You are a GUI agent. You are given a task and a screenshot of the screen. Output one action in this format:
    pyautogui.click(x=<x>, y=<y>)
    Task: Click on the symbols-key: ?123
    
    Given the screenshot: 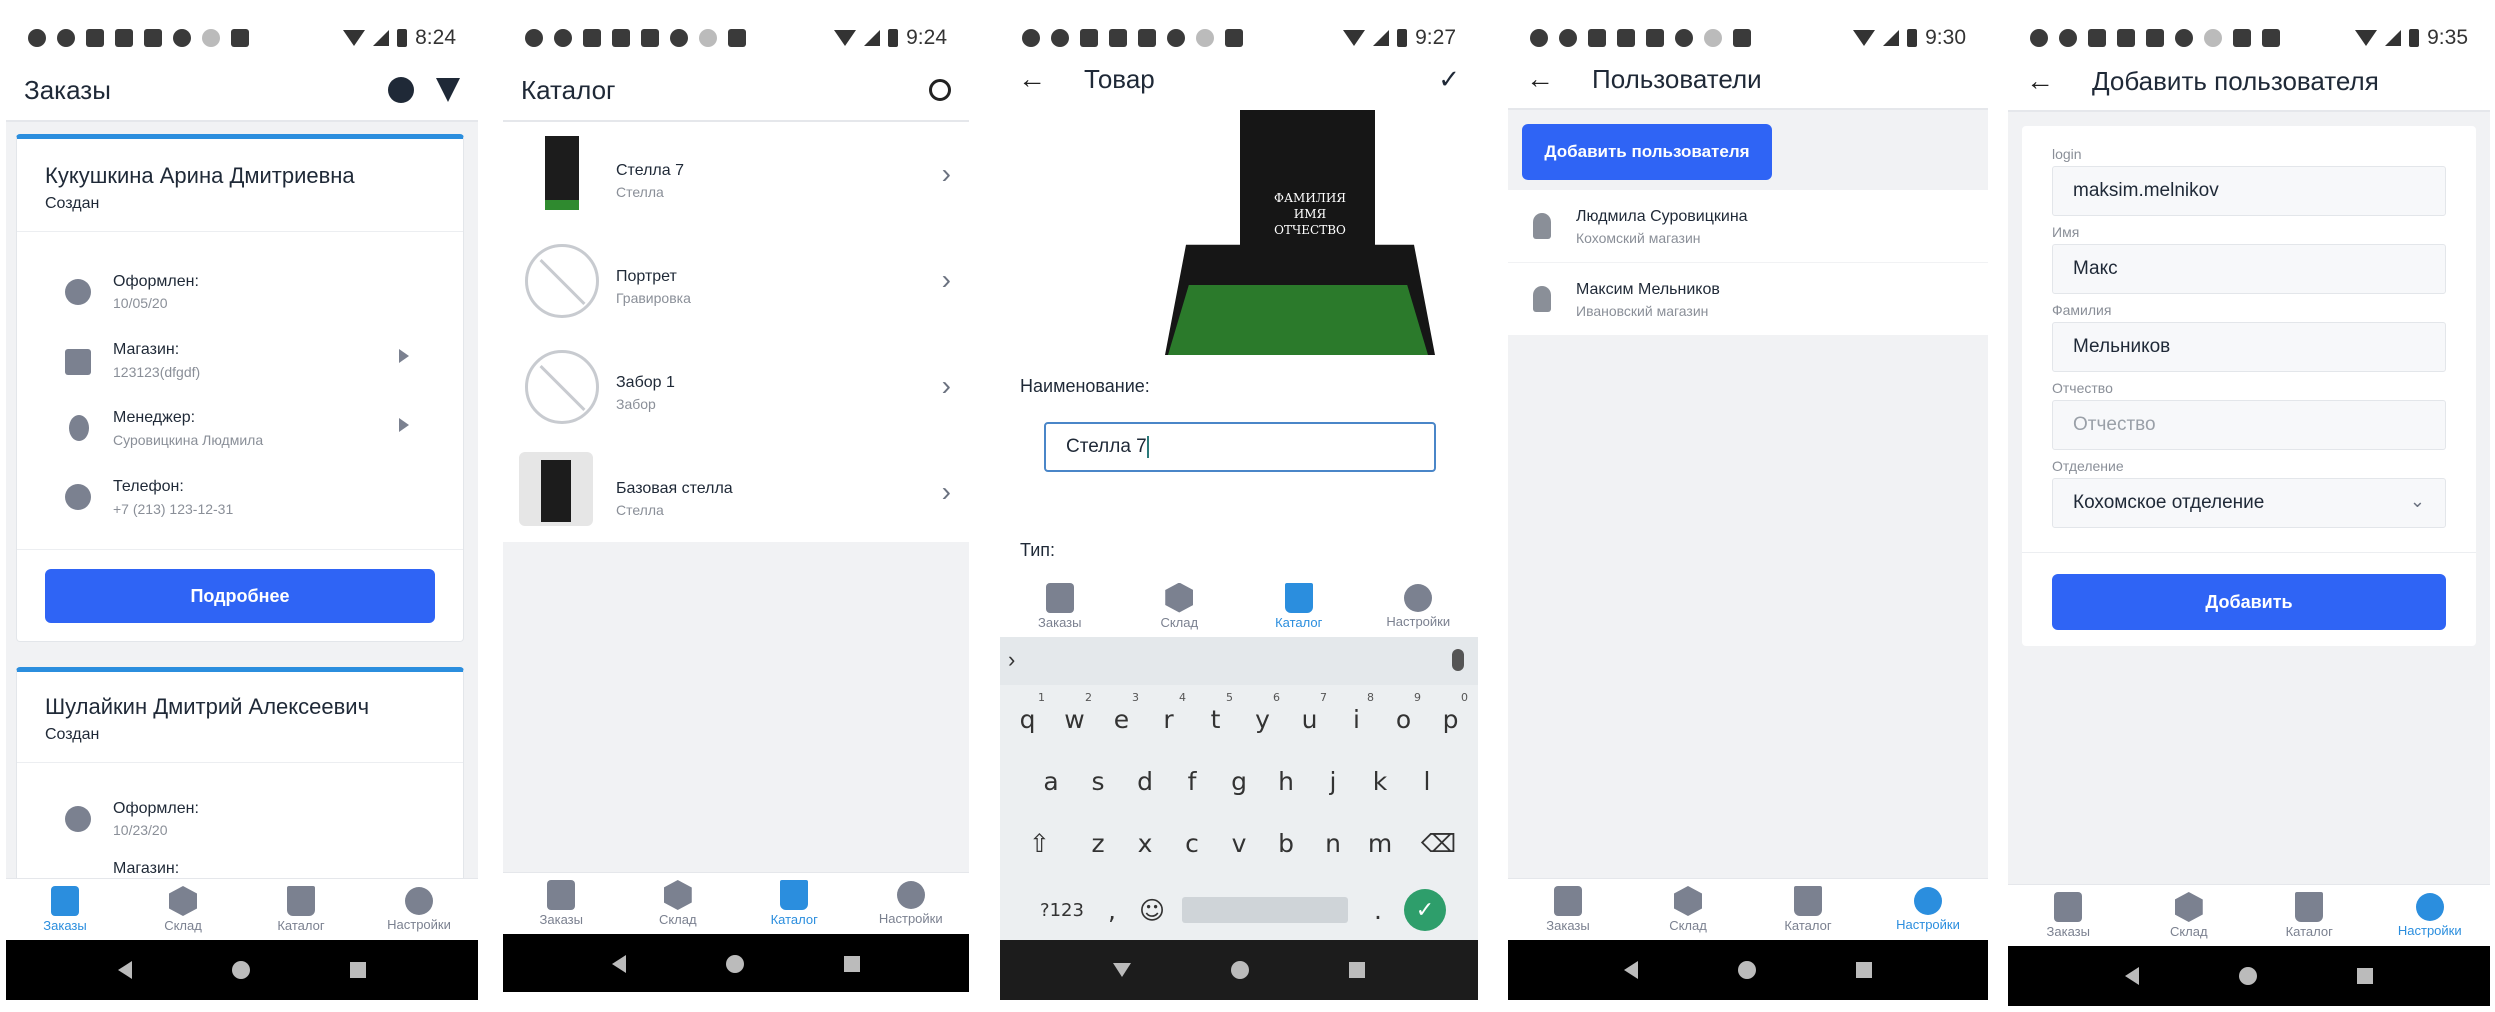 What is the action you would take?
    pyautogui.click(x=1062, y=910)
    